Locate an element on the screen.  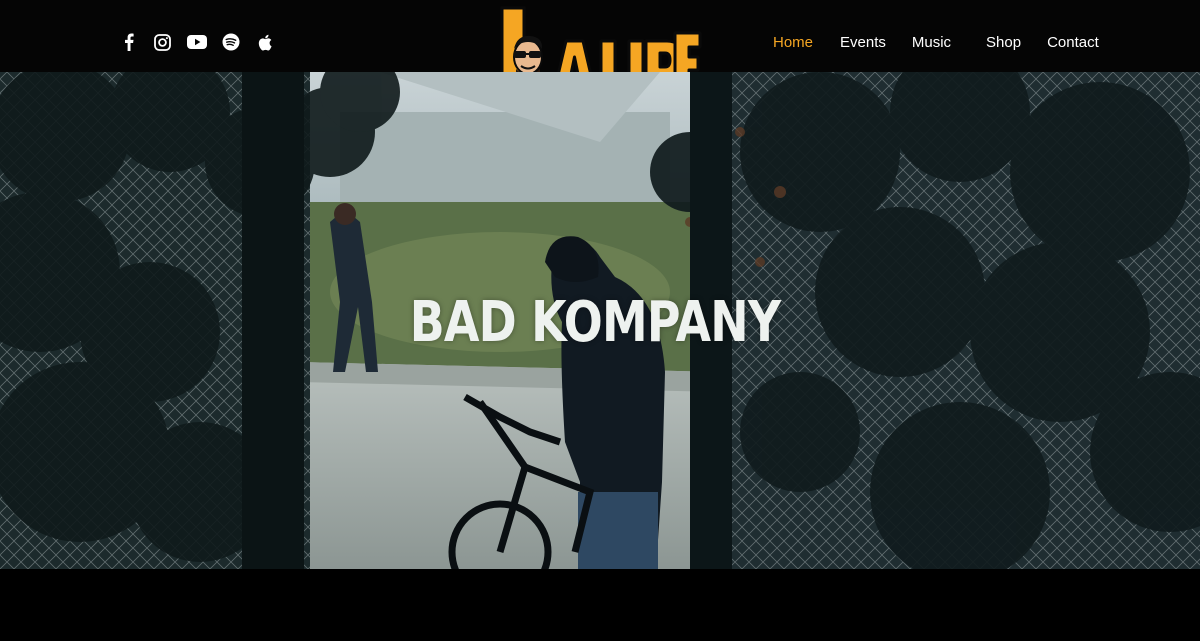
social-links is located at coordinates (196, 42).